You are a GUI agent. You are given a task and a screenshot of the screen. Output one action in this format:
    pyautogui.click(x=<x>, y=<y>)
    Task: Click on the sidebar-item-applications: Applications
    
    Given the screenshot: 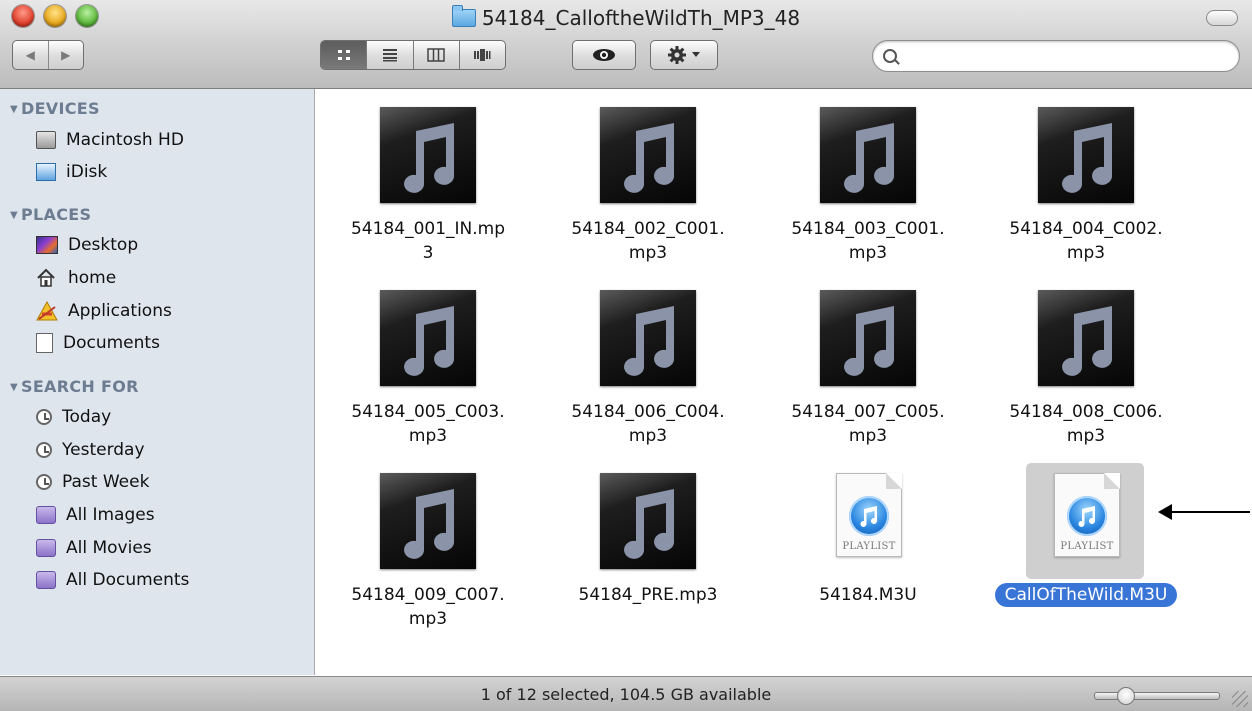 What is the action you would take?
    pyautogui.click(x=171, y=311)
    